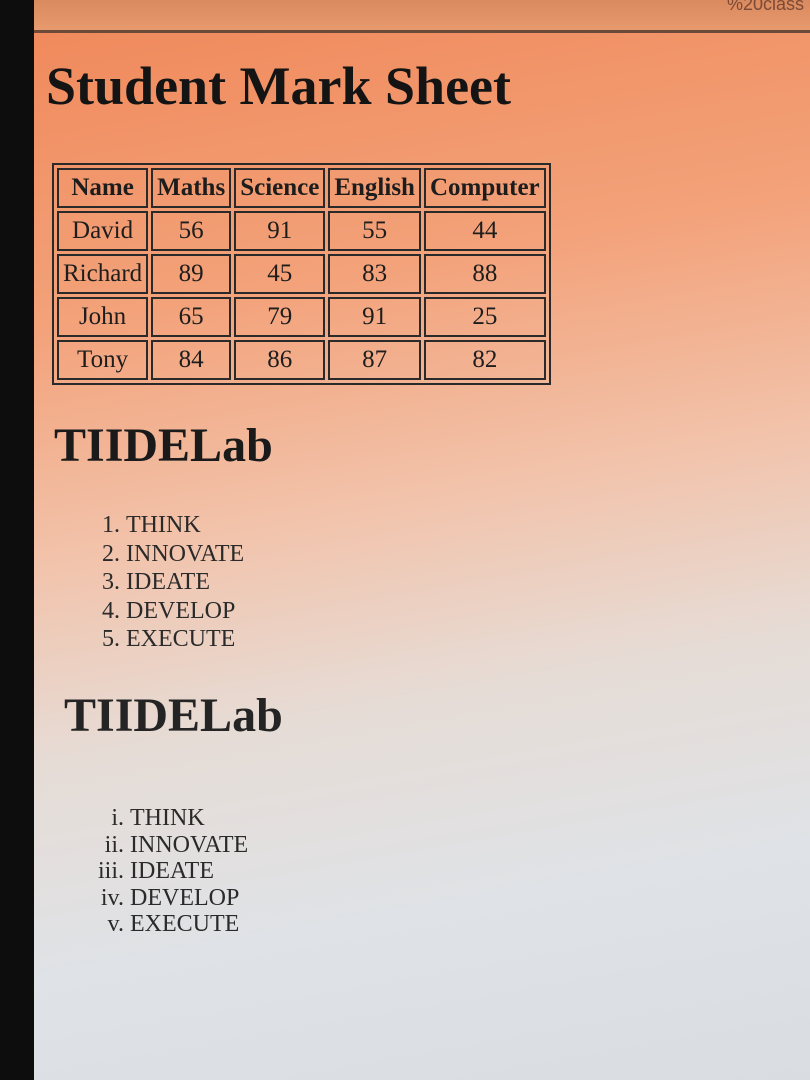 Image resolution: width=810 pixels, height=1080 pixels. I want to click on page-title: Student Mark Sheet, so click(279, 86).